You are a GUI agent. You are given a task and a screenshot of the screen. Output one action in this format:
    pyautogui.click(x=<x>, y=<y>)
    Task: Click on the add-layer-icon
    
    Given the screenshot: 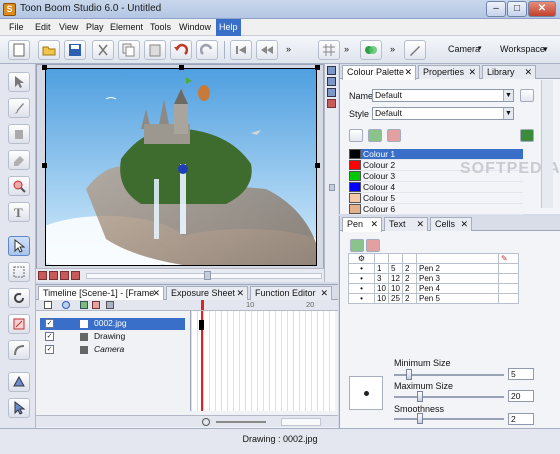 What is the action you would take?
    pyautogui.click(x=84, y=305)
    